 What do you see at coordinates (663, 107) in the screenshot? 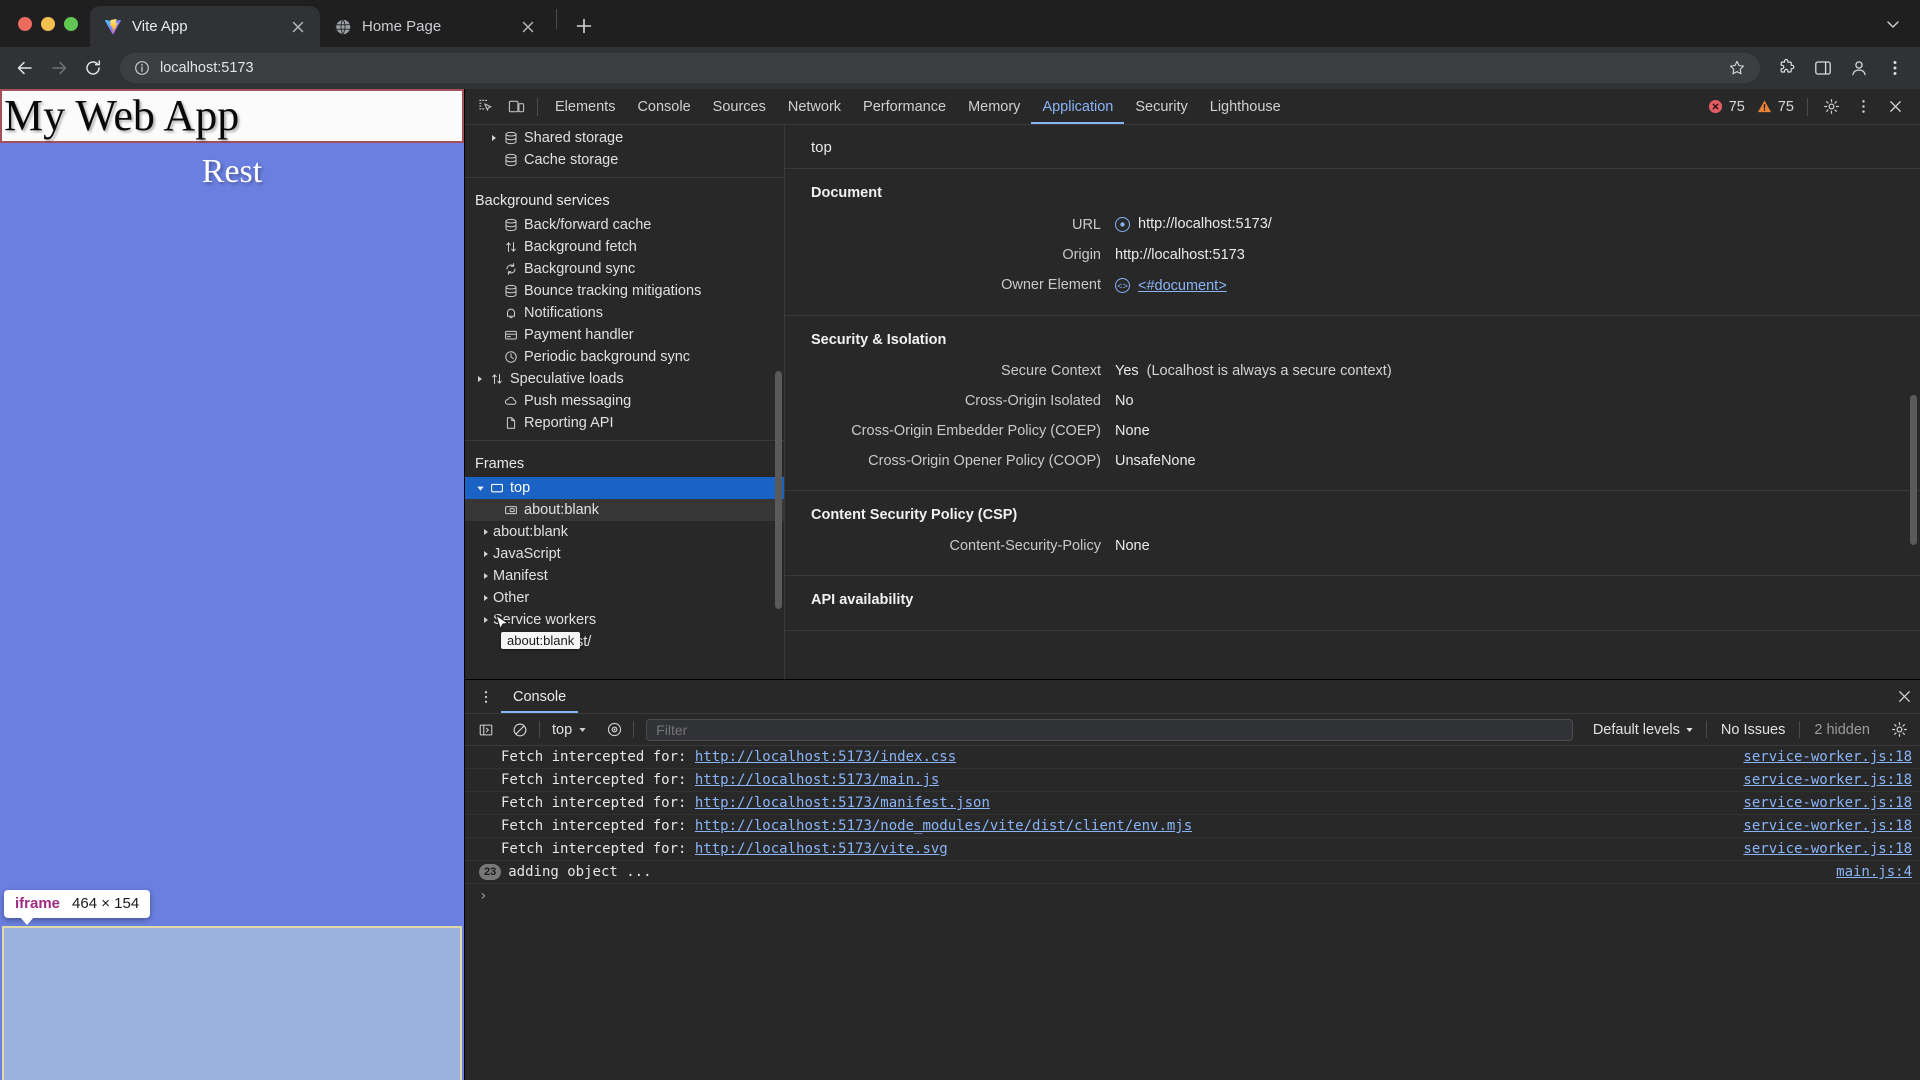
I see `tab-console: Console` at bounding box center [663, 107].